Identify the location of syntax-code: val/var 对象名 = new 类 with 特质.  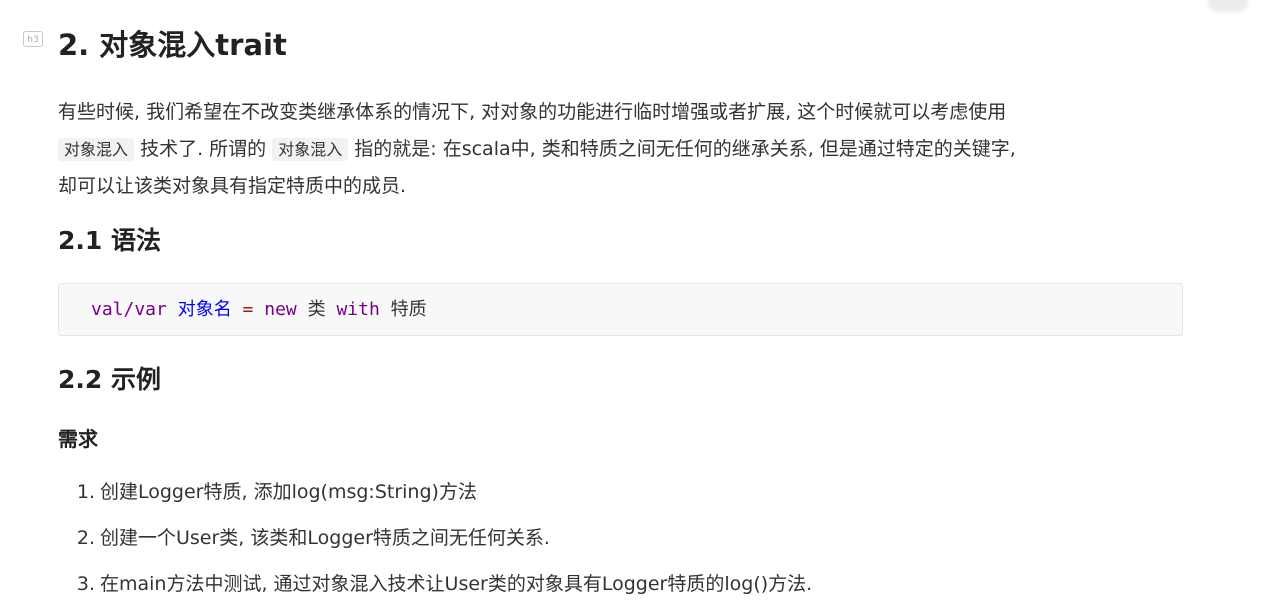
(620, 309).